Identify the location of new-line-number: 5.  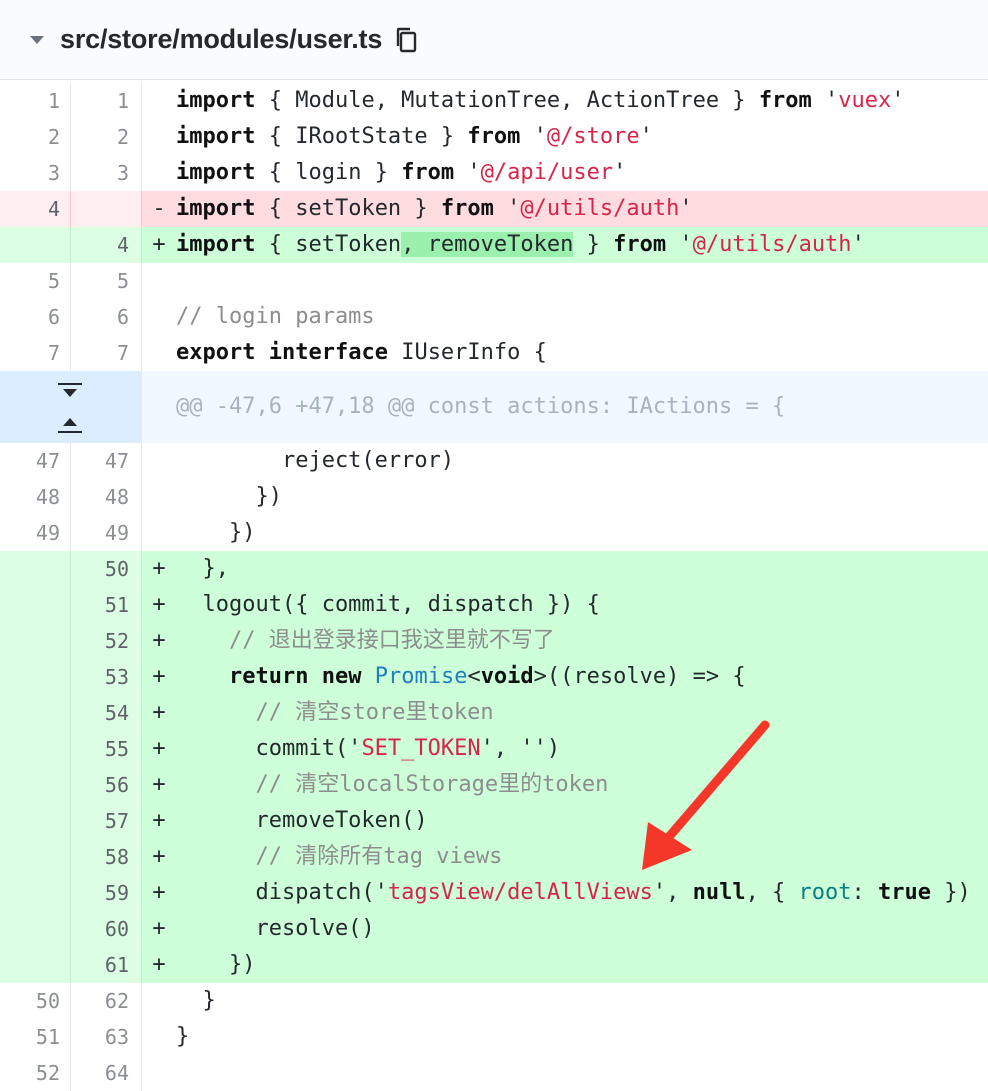
(106, 281).